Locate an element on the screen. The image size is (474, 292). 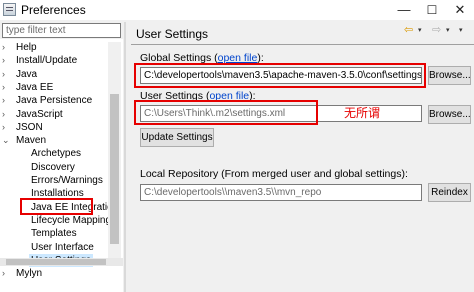
tree-horizontal-scrollbar is located at coordinates (61, 262).